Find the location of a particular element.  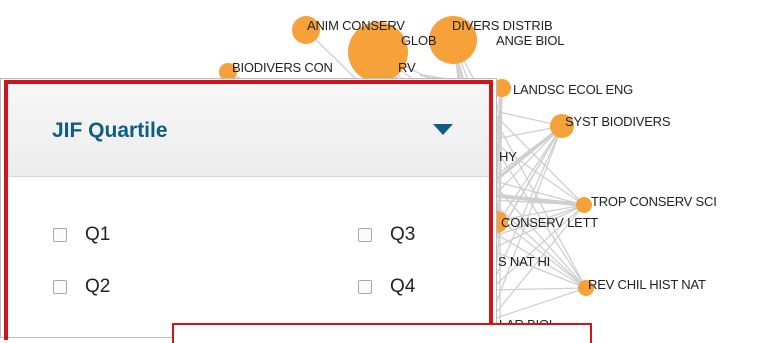

node-label-conserv-lett: CONSERV LETT is located at coordinates (550, 222).